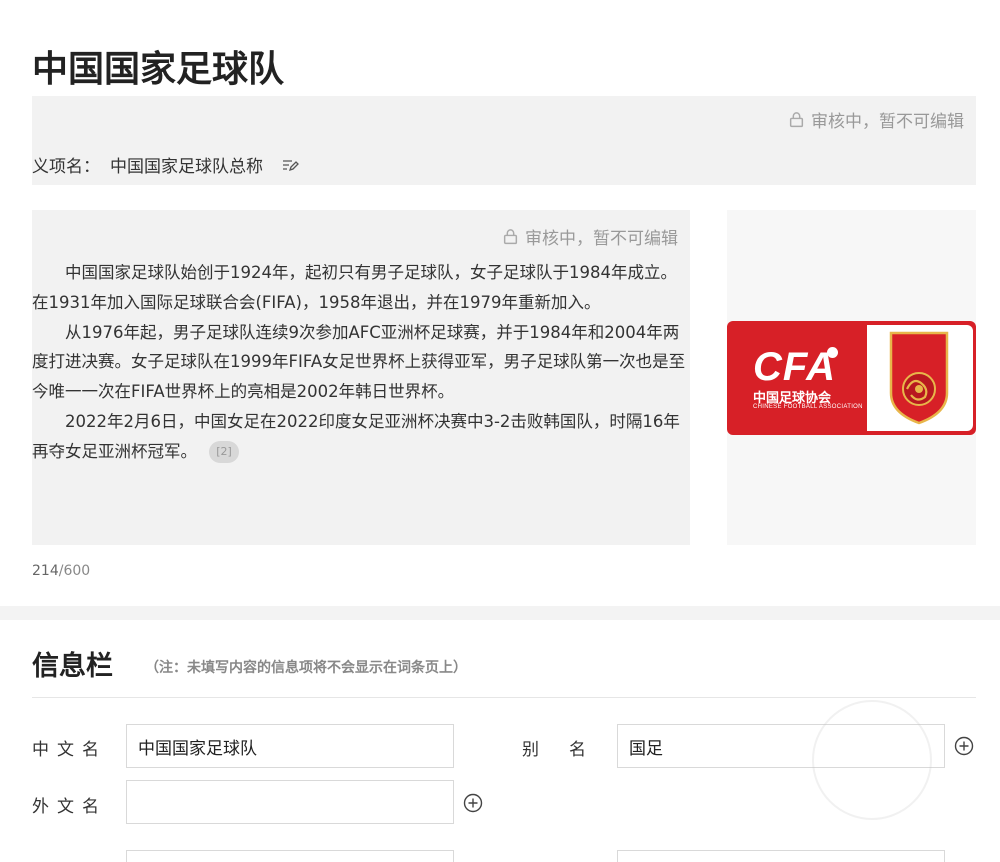 The height and width of the screenshot is (862, 1000). I want to click on reference-badge: [2], so click(224, 452).